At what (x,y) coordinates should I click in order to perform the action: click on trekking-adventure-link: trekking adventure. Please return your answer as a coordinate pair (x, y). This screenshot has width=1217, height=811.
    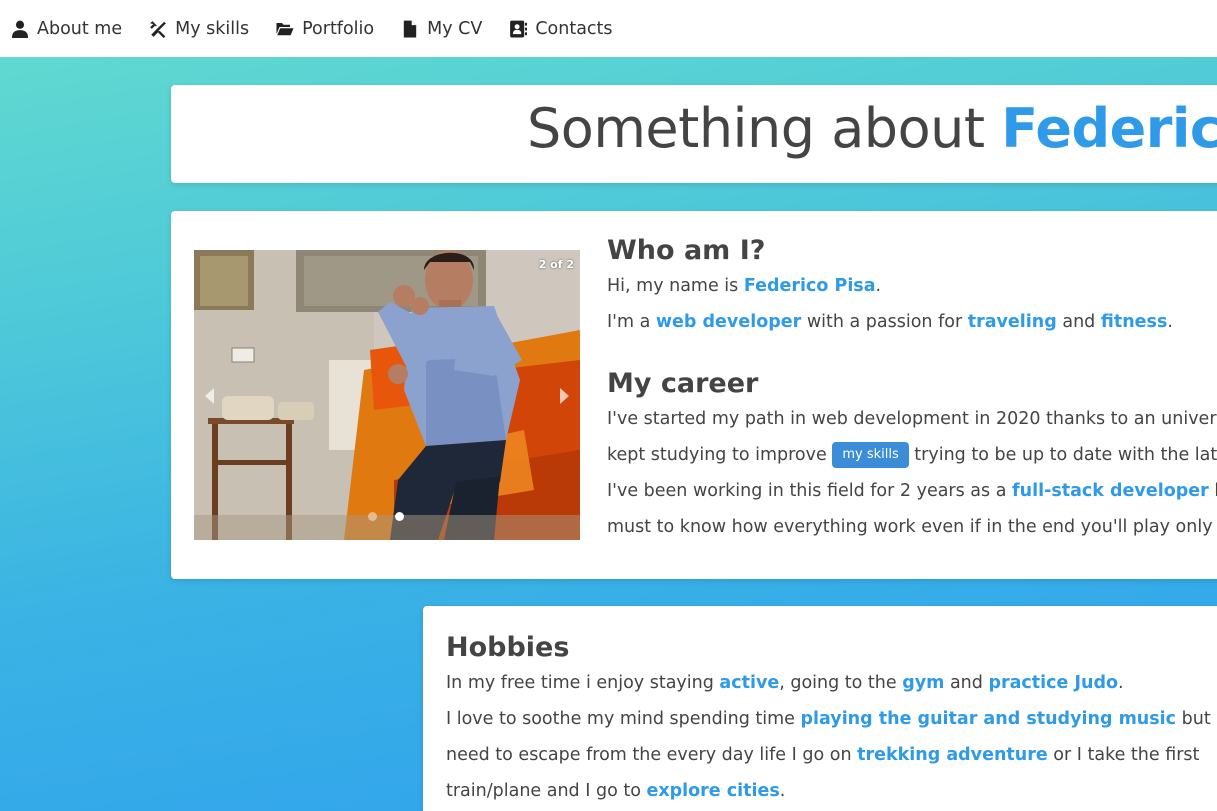
    Looking at the image, I should click on (952, 755).